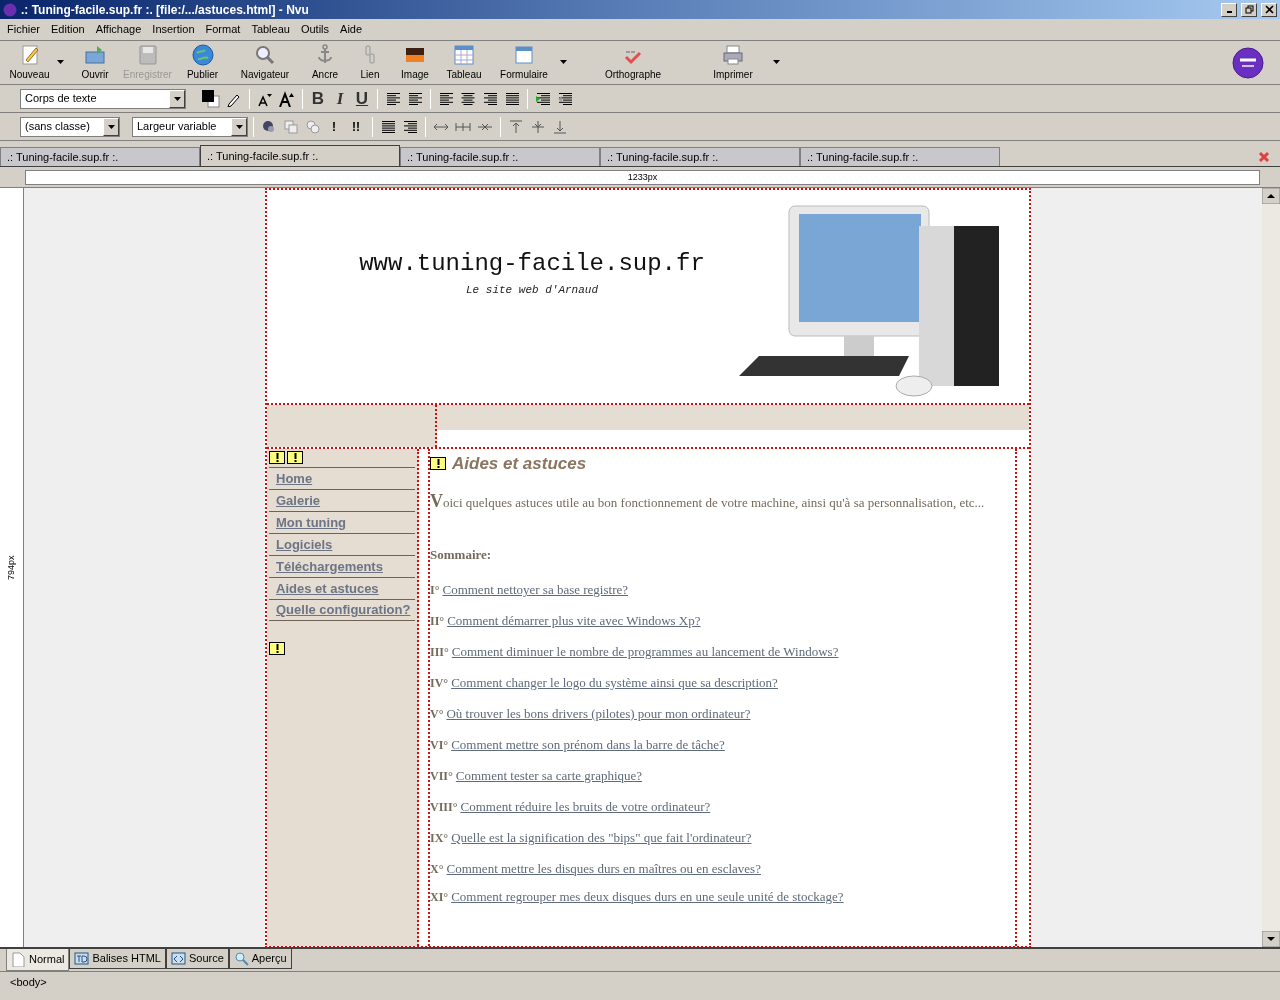 The width and height of the screenshot is (1280, 1000). I want to click on restore-button, so click(1249, 9).